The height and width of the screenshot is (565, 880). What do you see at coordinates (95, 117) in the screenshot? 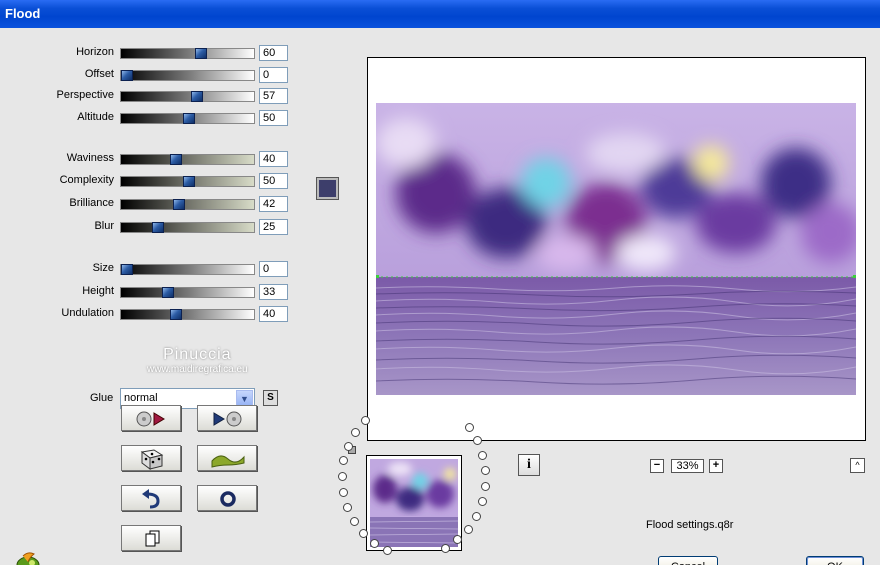
I see `slider-label: Altitude` at bounding box center [95, 117].